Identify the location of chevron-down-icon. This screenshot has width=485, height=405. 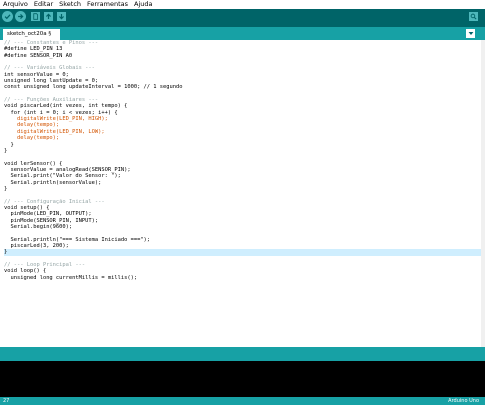
(470, 33).